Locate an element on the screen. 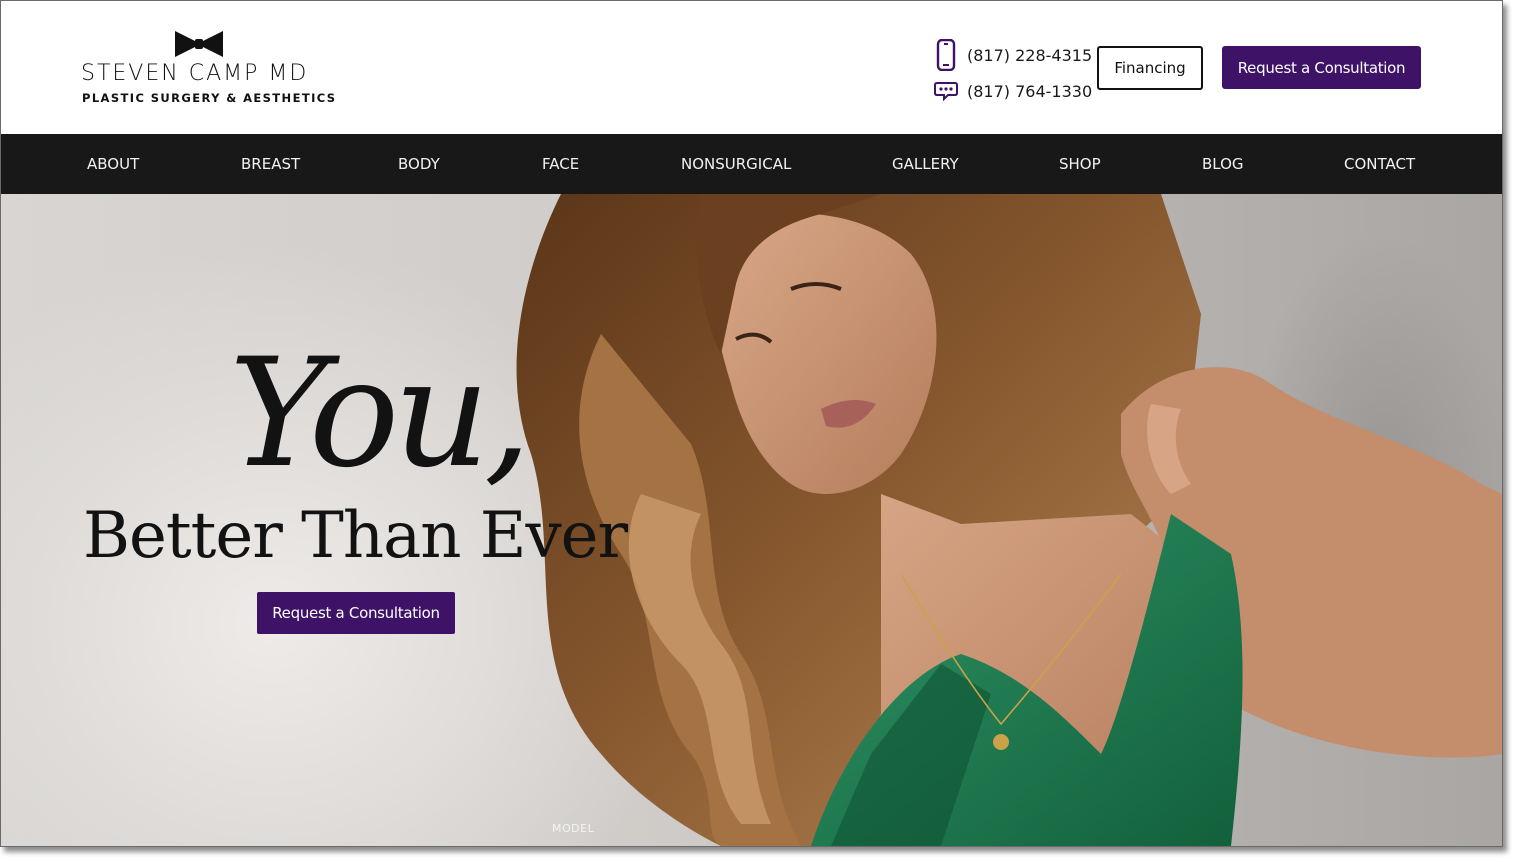  nav-item-body: BODY is located at coordinates (419, 164).